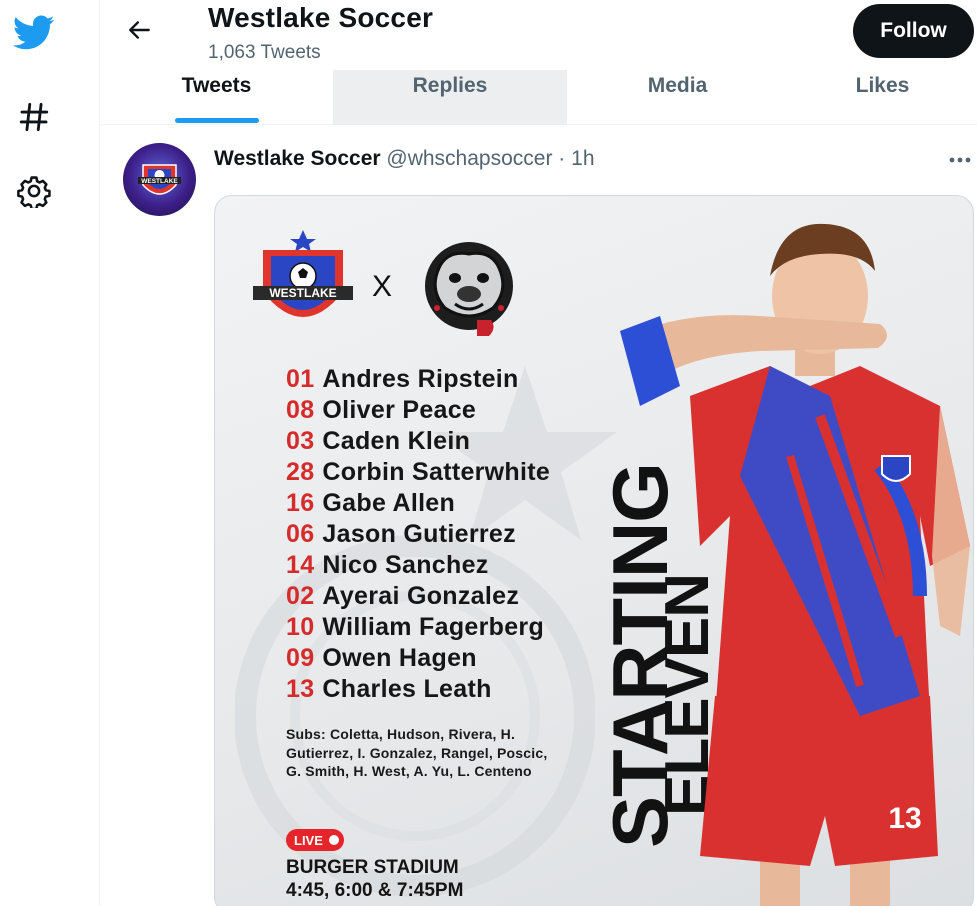 The width and height of the screenshot is (977, 906). I want to click on roster-entry: 14 Nico Sanchez, so click(418, 565).